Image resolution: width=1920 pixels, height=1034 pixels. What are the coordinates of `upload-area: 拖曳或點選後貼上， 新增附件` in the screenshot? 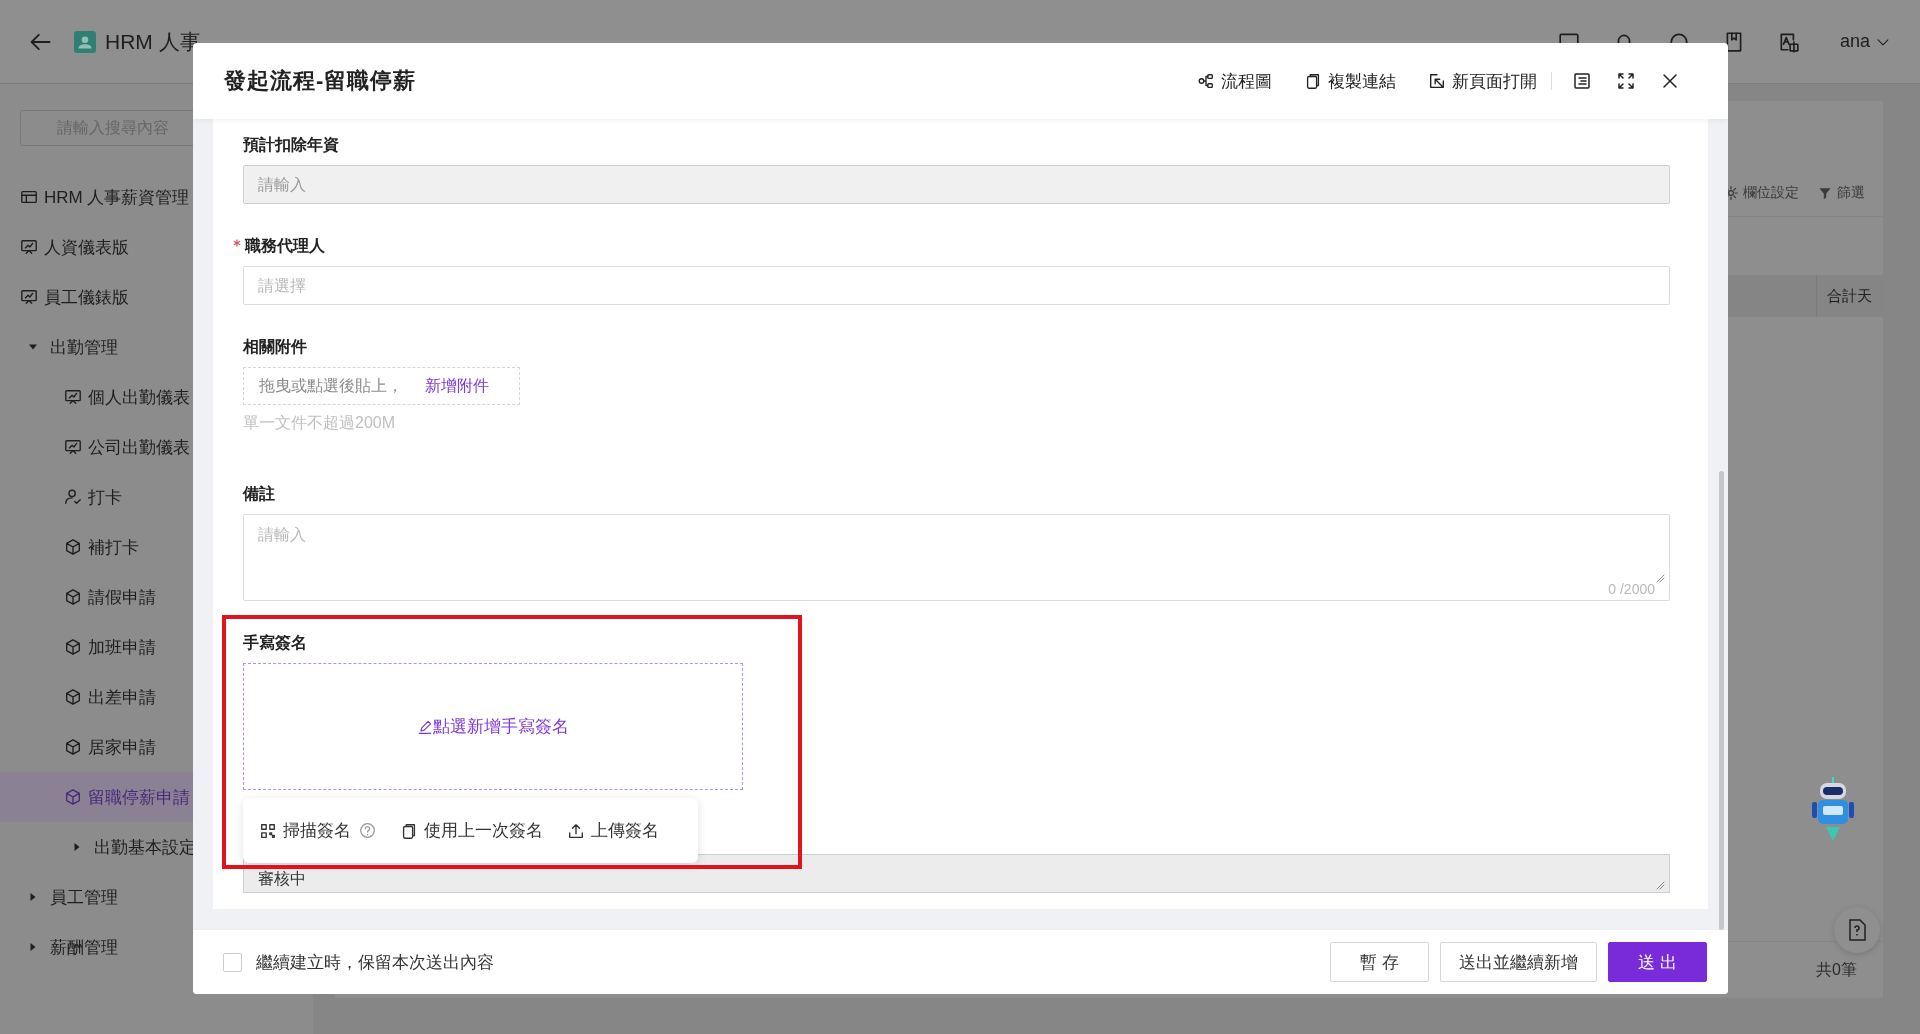 It's located at (381, 386).